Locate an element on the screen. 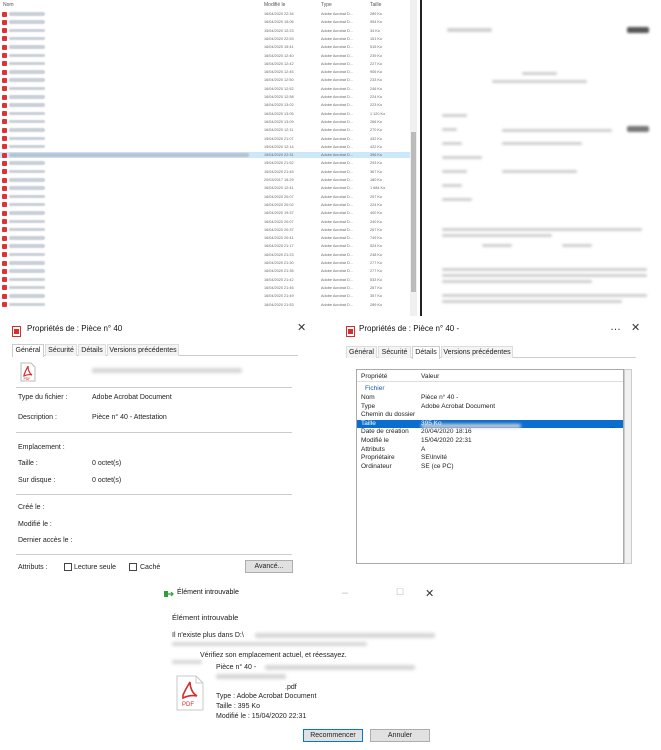 The width and height of the screenshot is (661, 750). table-row: 16/04/2020 21:46 Adobe Acrobat D... 287 Ko is located at coordinates (205, 288).